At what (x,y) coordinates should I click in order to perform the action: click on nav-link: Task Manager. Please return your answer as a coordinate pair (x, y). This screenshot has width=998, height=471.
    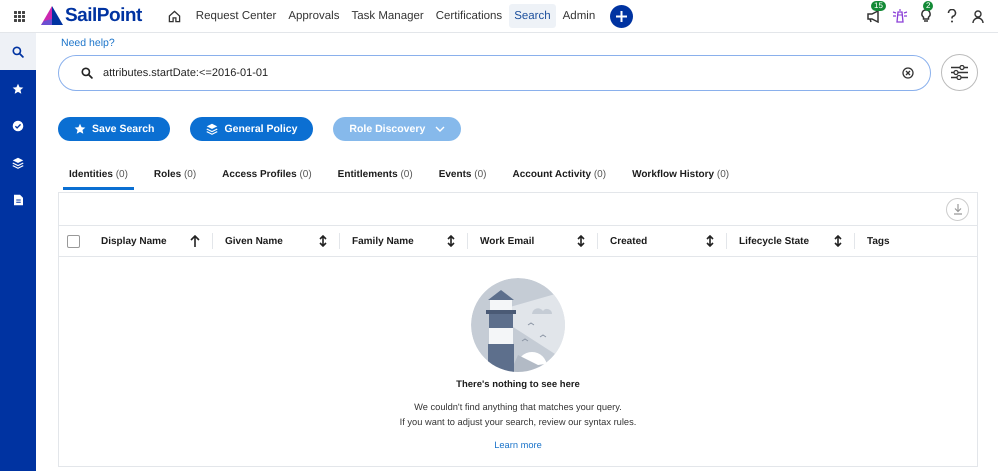
    Looking at the image, I should click on (387, 16).